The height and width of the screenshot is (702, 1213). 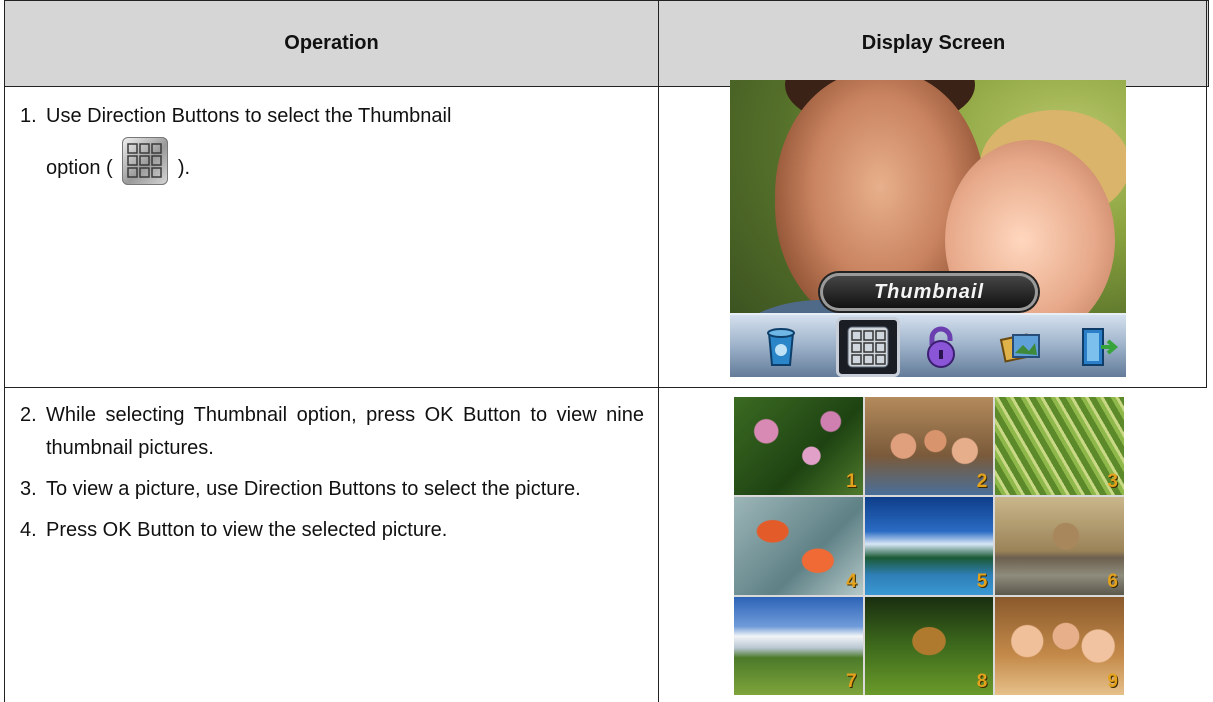 What do you see at coordinates (1059, 446) in the screenshot?
I see `thumbnail-3: 3` at bounding box center [1059, 446].